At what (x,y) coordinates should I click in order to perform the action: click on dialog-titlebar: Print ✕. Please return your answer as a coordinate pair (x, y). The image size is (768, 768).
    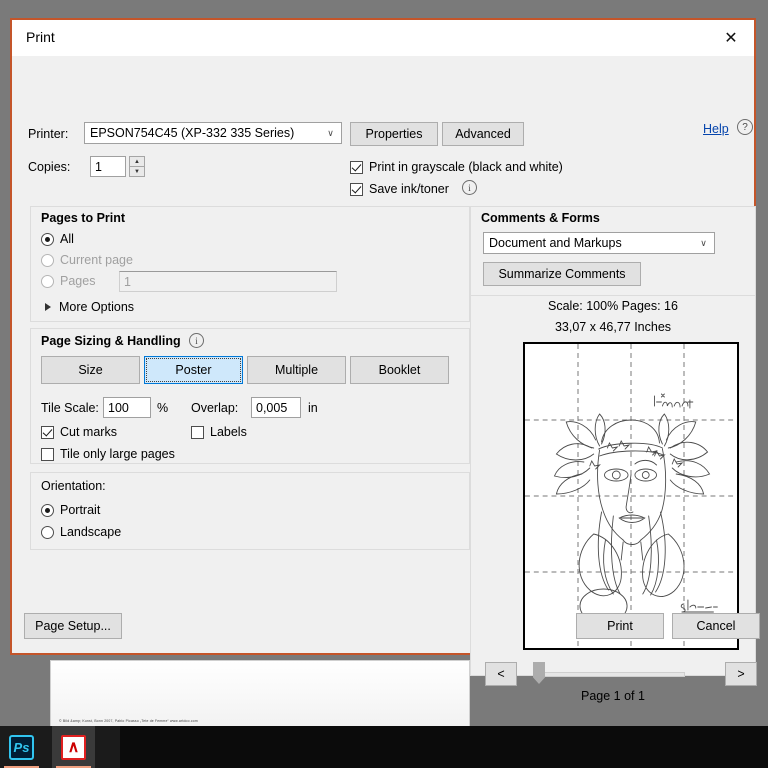
    Looking at the image, I should click on (383, 38).